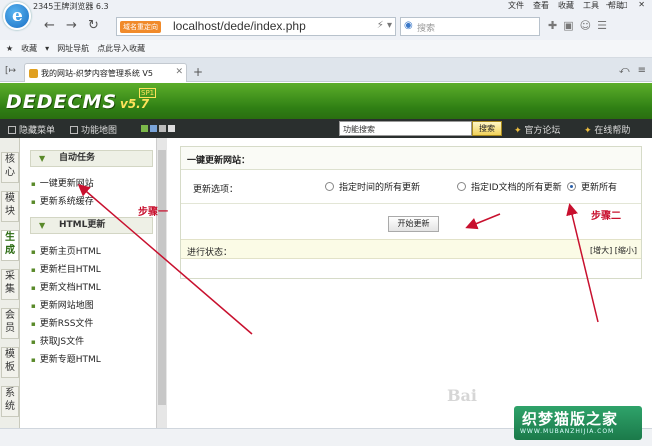 The width and height of the screenshot is (652, 446). I want to click on zoom-in-link: [增大], so click(601, 250).